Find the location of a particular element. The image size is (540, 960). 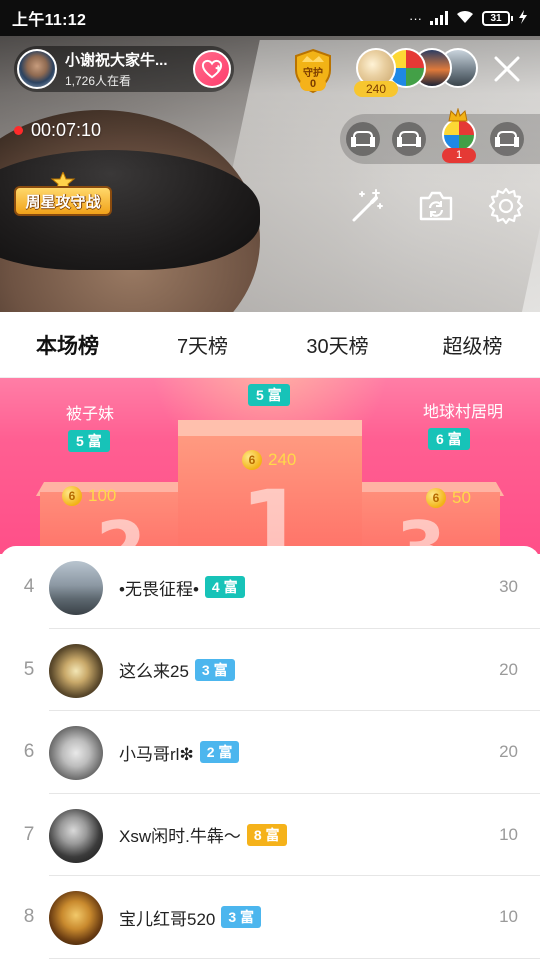

host-info-pill: 小谢祝大家牛... 1,726人在看 is located at coordinates (124, 69).